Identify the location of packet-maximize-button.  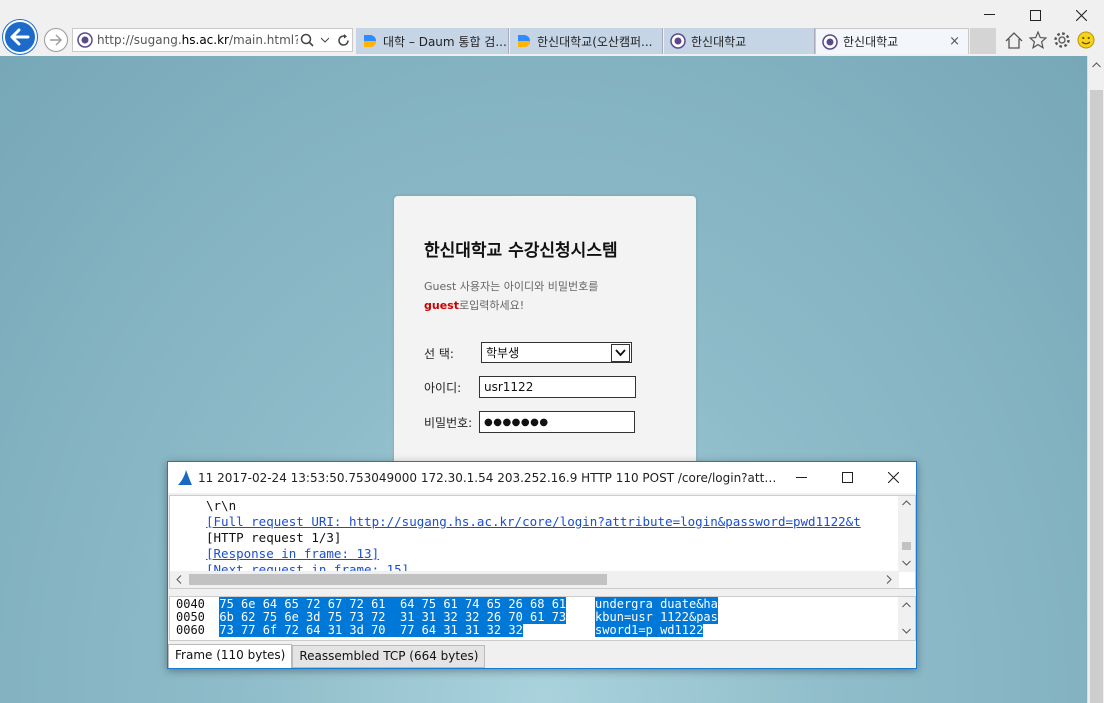
(847, 477).